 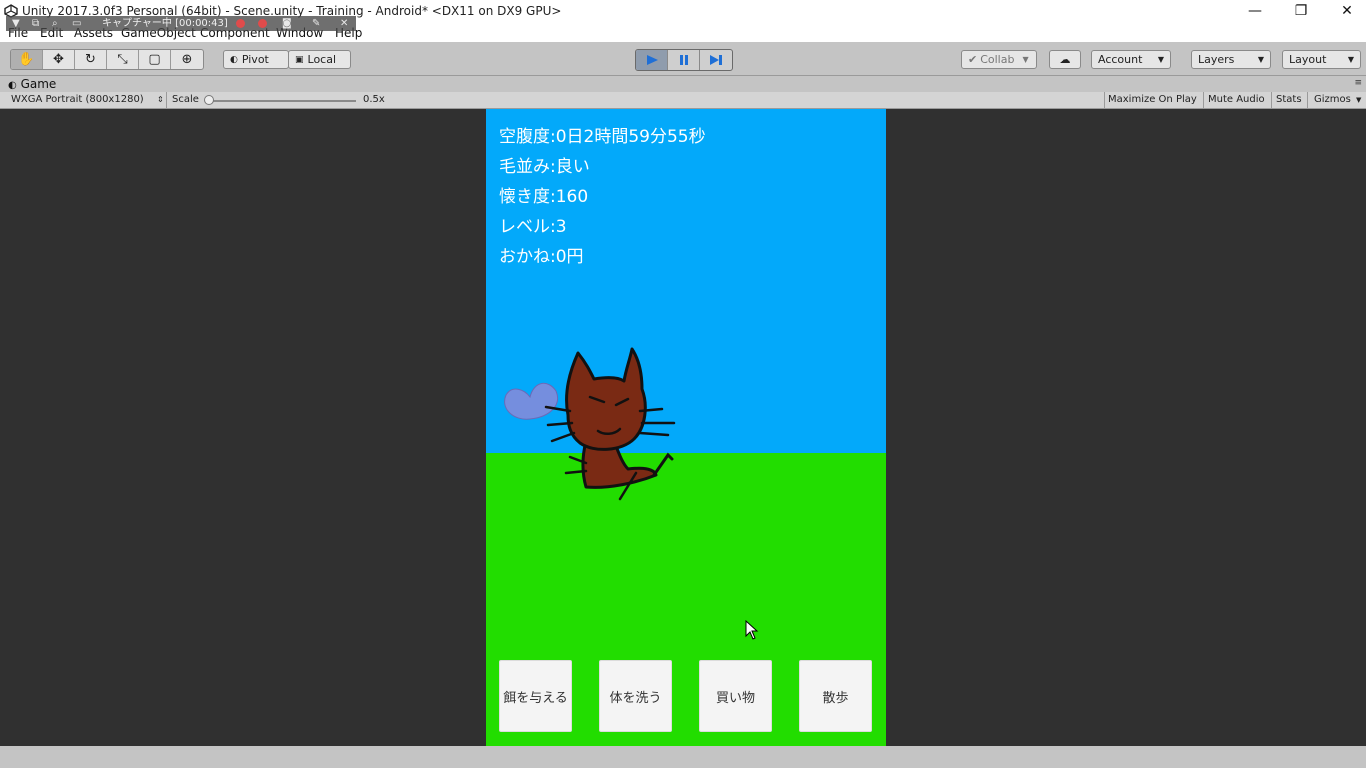 What do you see at coordinates (55, 23) in the screenshot?
I see `zoom-icon: ⌕` at bounding box center [55, 23].